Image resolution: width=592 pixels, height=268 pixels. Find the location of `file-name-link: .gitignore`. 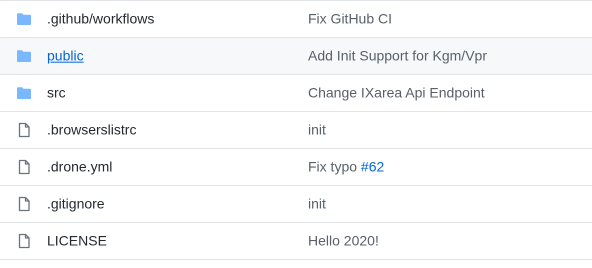

file-name-link: .gitignore is located at coordinates (76, 204).